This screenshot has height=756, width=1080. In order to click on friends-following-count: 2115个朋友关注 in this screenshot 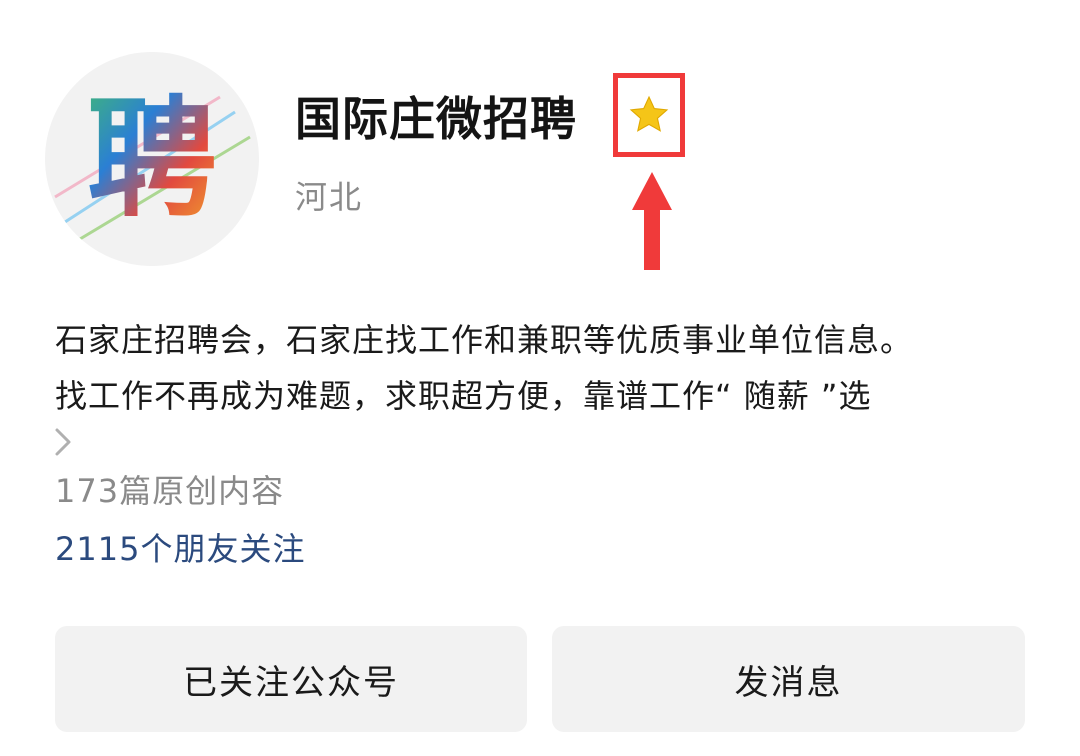, I will do `click(180, 549)`.